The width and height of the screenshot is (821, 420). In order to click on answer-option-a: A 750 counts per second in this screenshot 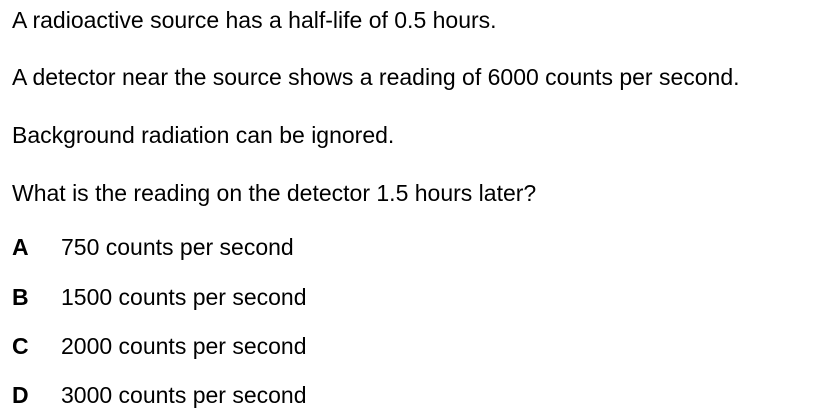, I will do `click(153, 247)`.